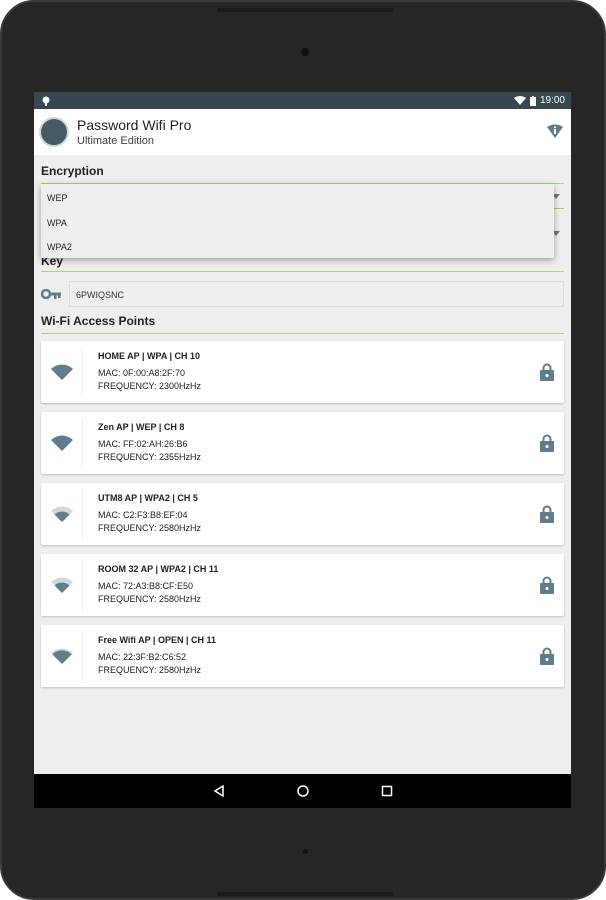 This screenshot has width=606, height=900. I want to click on access-point-mac: MAC: 22:3F:B2:C6:52, so click(142, 657).